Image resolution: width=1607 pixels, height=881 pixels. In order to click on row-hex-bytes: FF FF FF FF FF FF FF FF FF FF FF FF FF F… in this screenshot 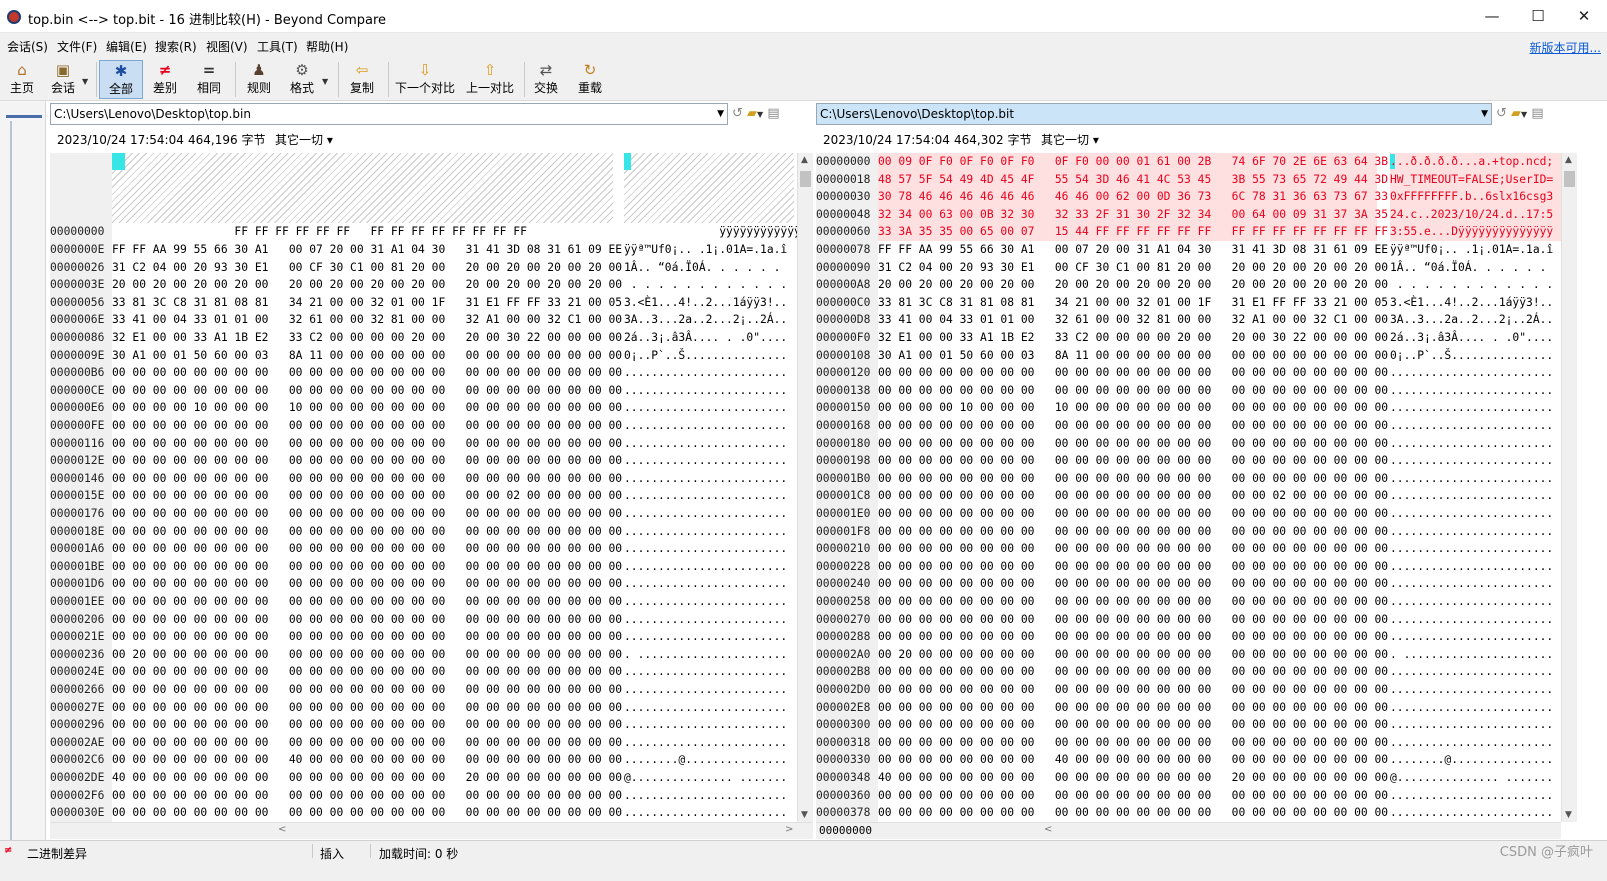, I will do `click(319, 232)`.